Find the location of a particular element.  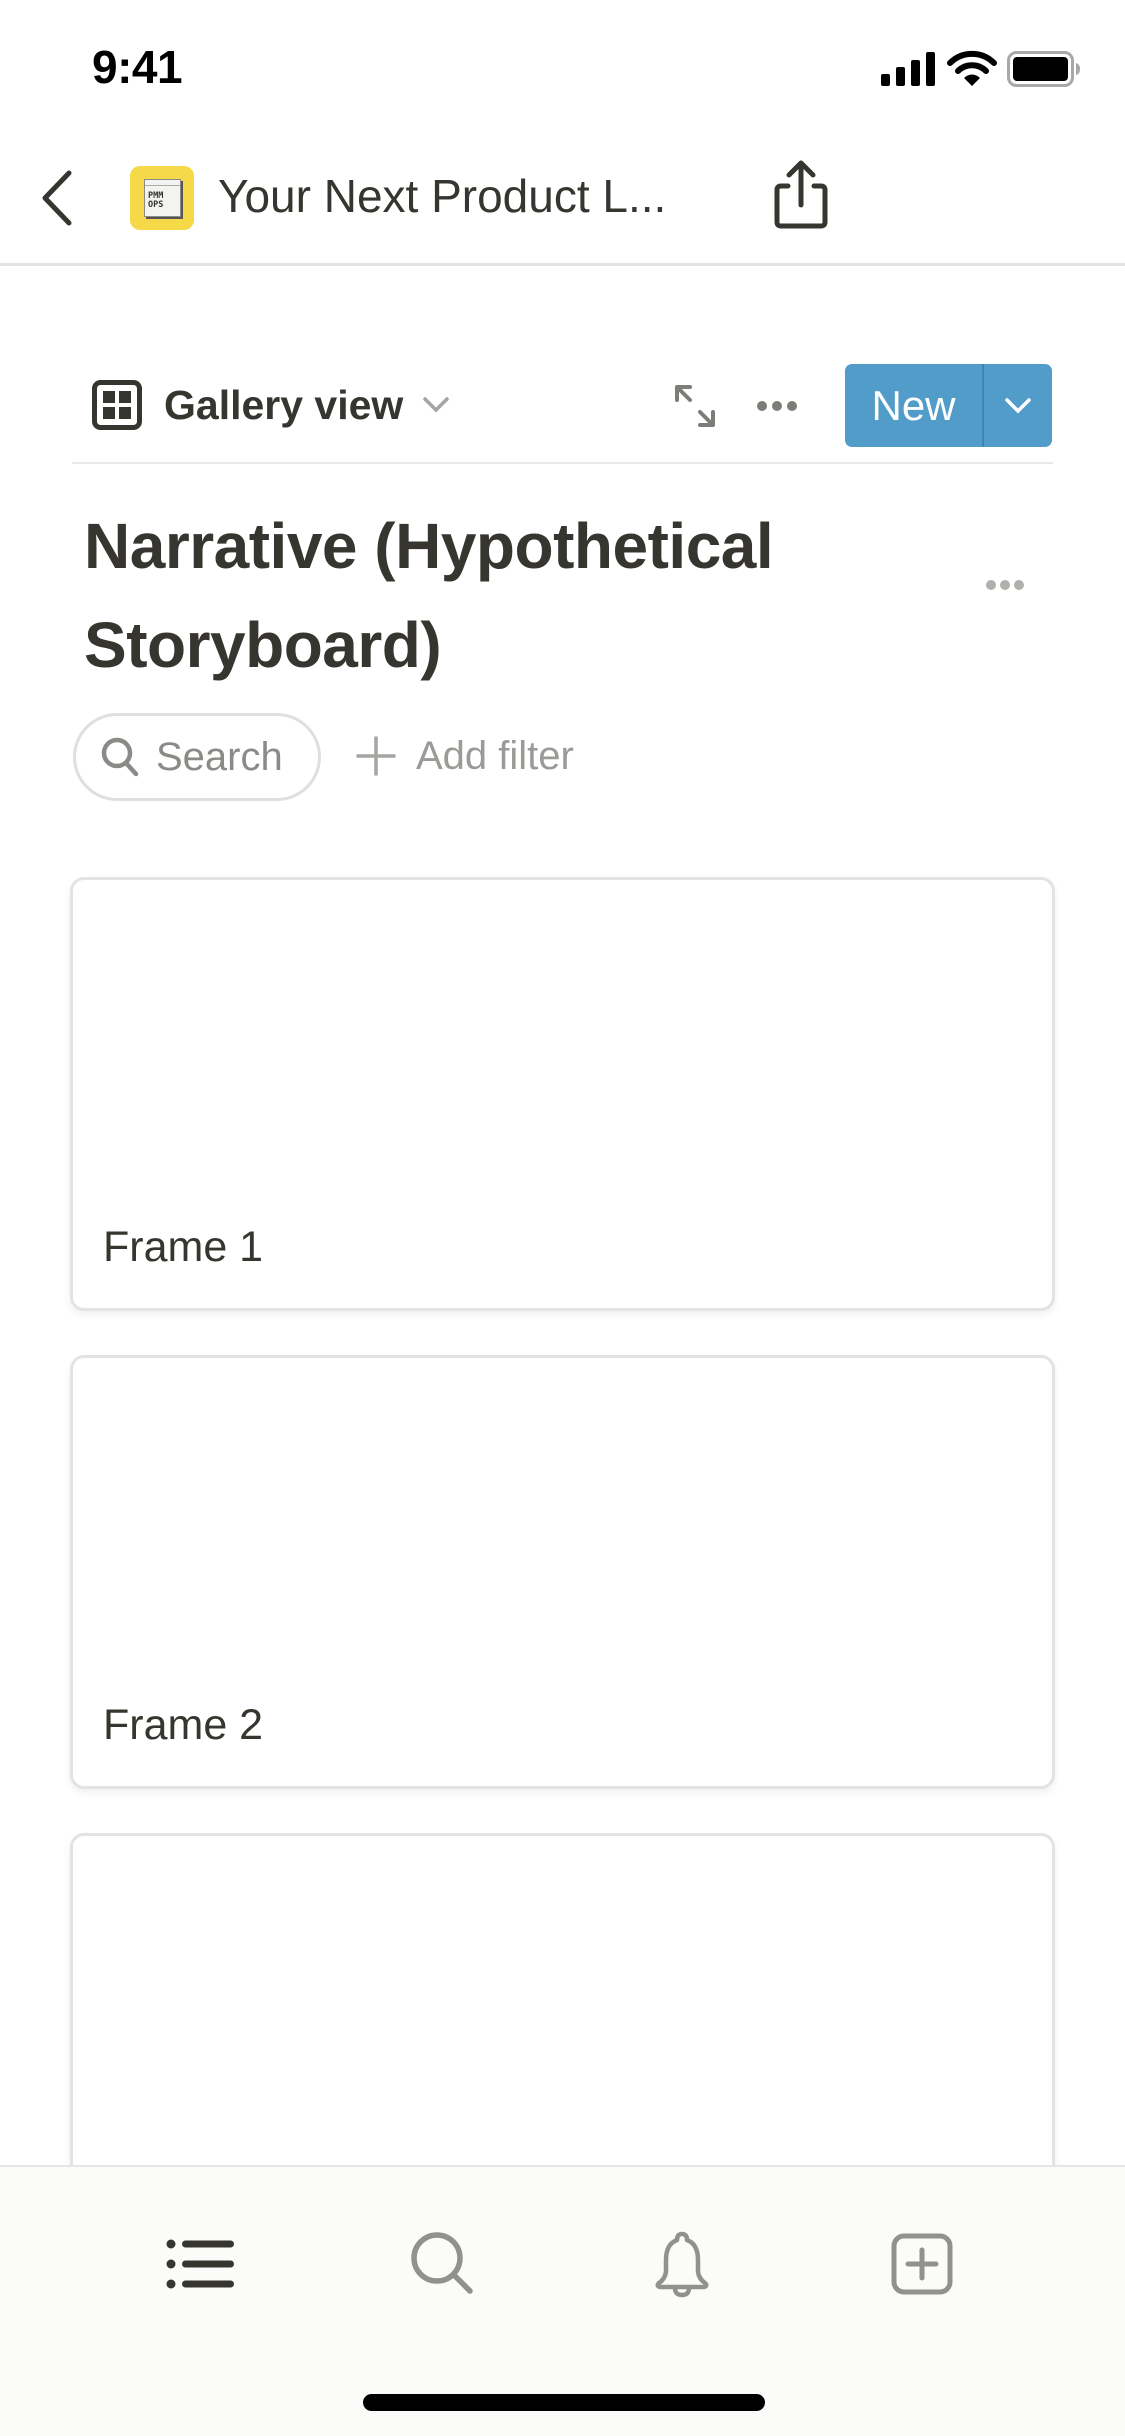

new-page-icon is located at coordinates (922, 2264).